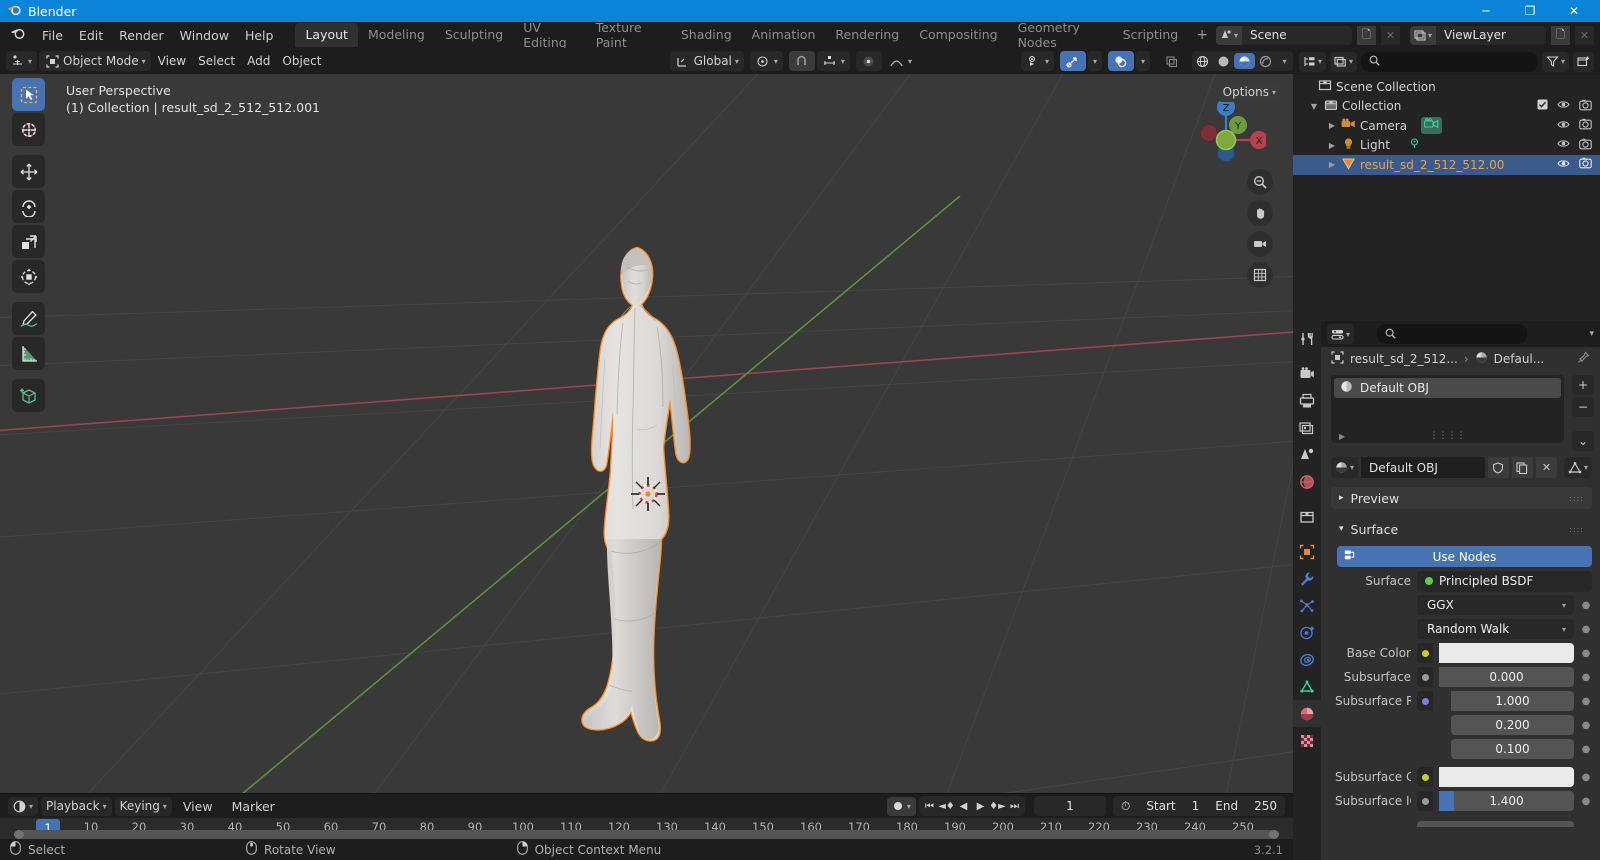 The height and width of the screenshot is (860, 1600). I want to click on scene-selector: ▾ Scene, so click(1283, 35).